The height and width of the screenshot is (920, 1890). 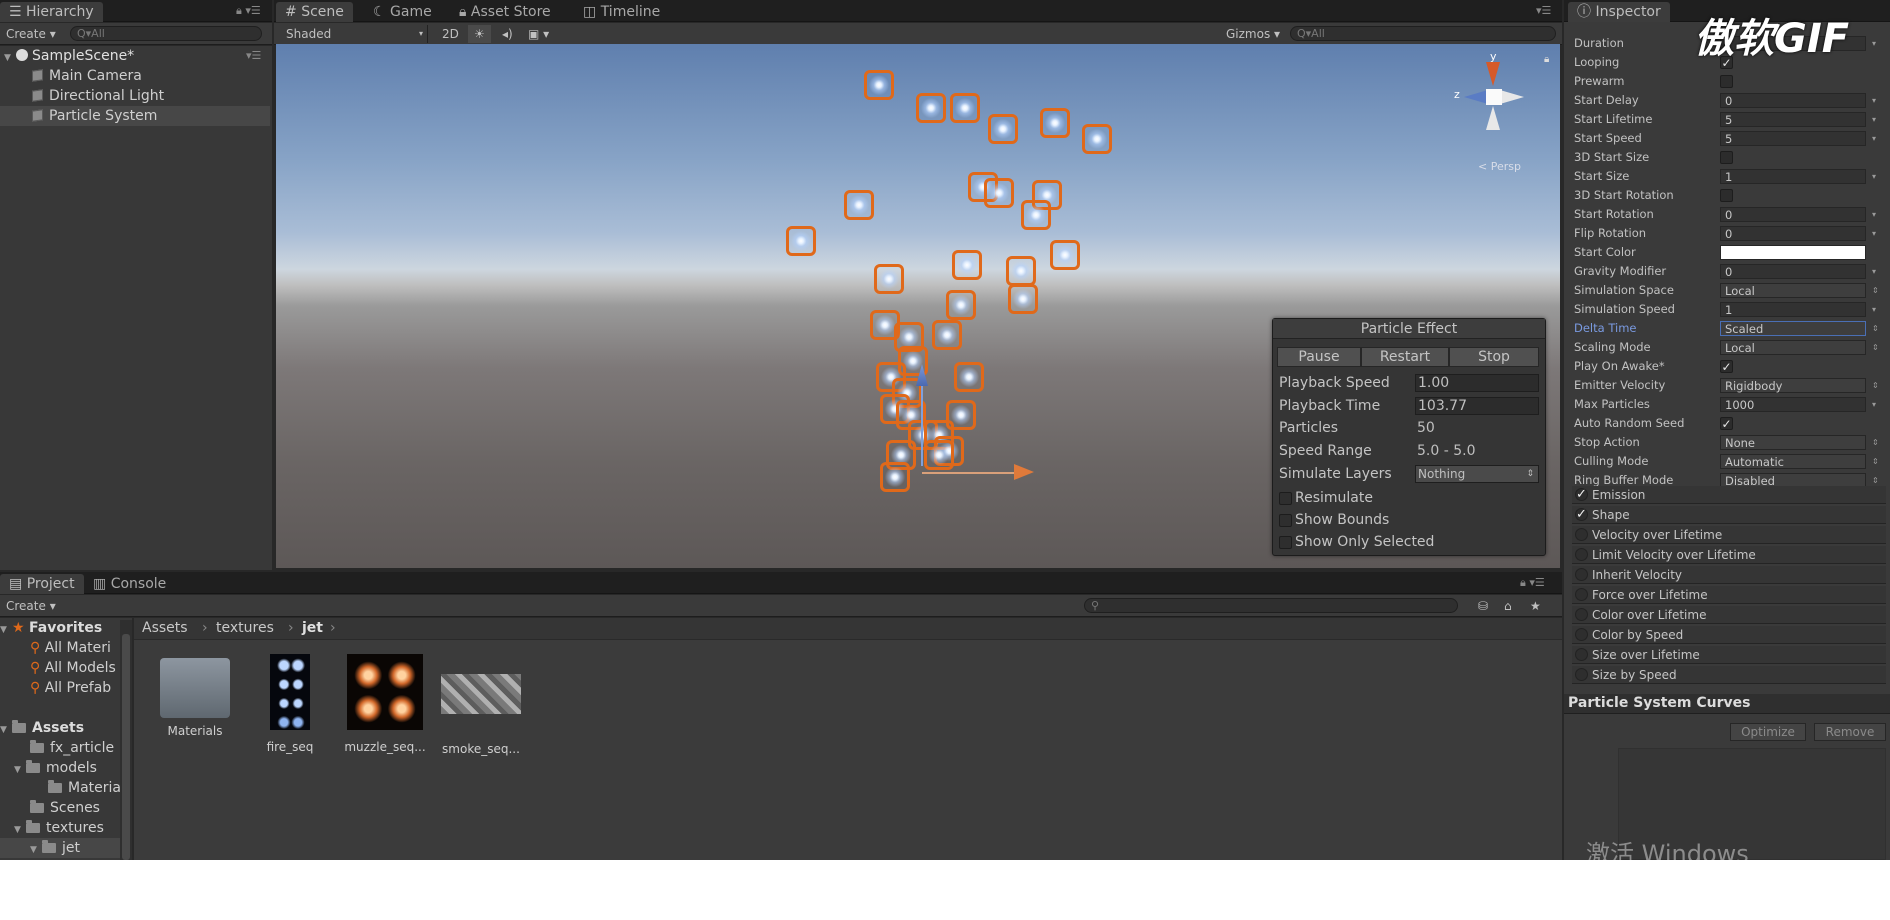 What do you see at coordinates (1729, 575) in the screenshot?
I see `module-inherit-velocity: Inherit Velocity` at bounding box center [1729, 575].